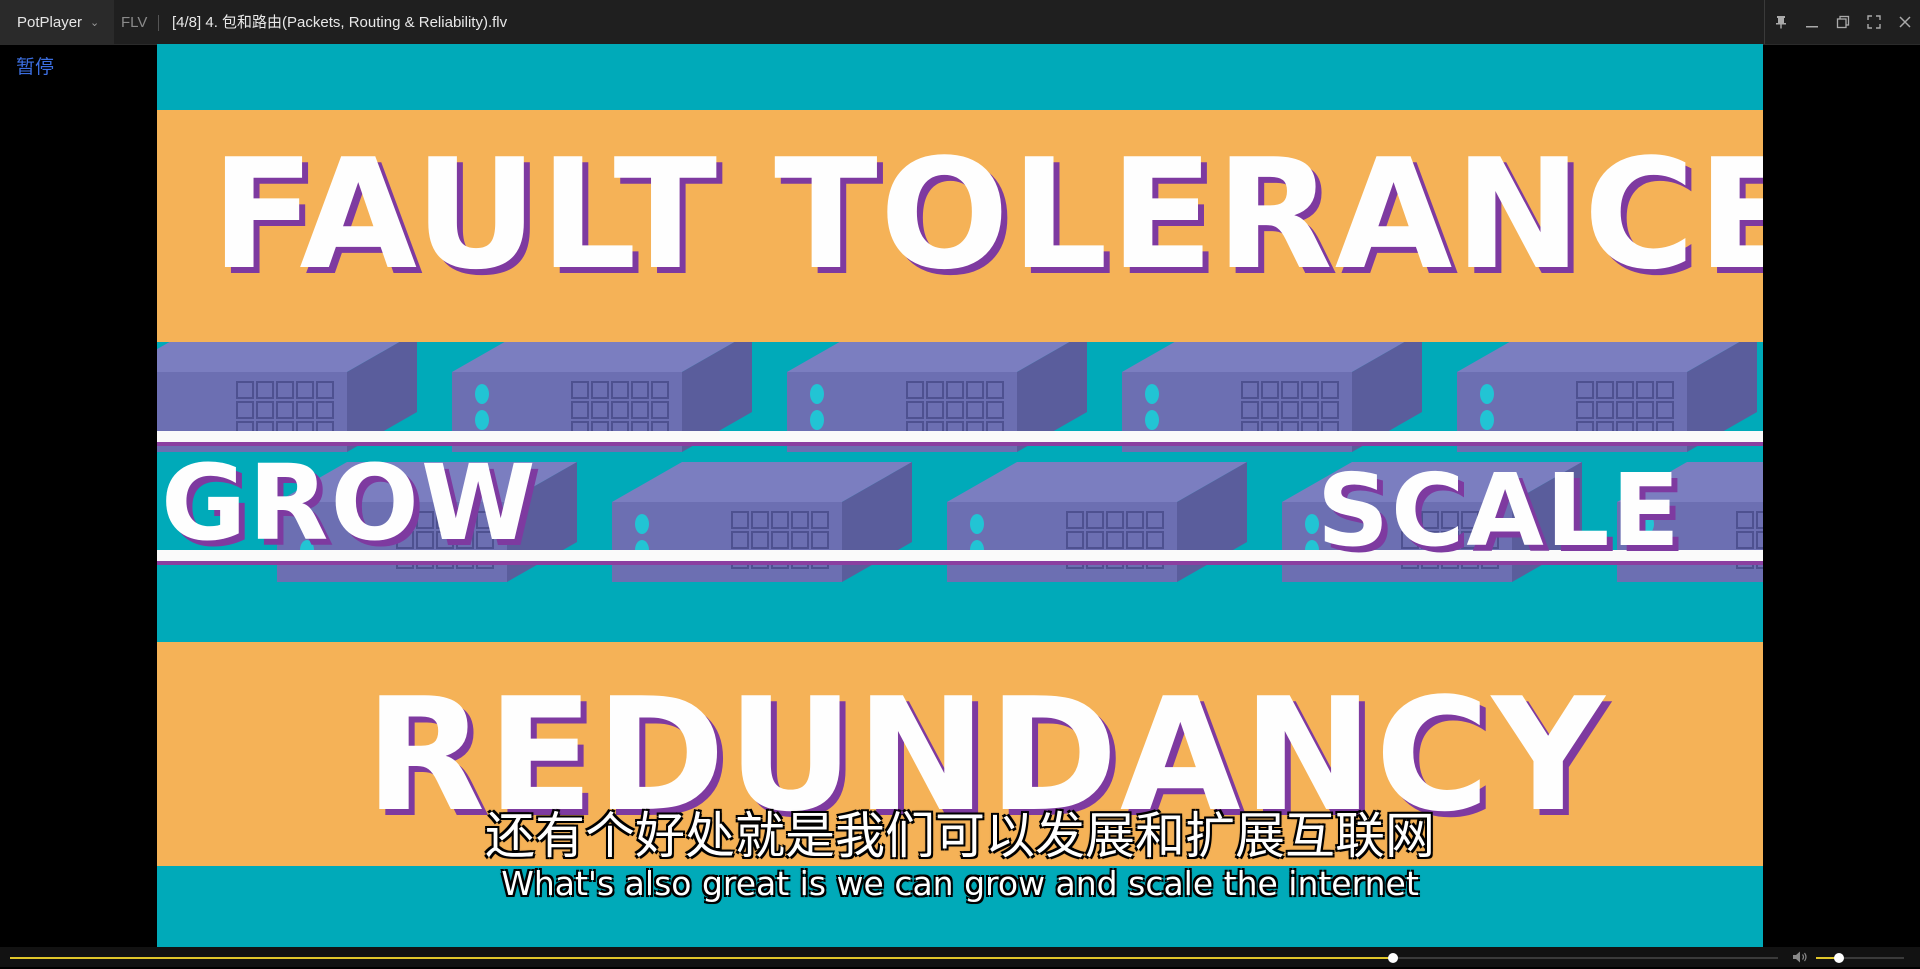 This screenshot has width=1920, height=969. I want to click on volume-slider, so click(1860, 958).